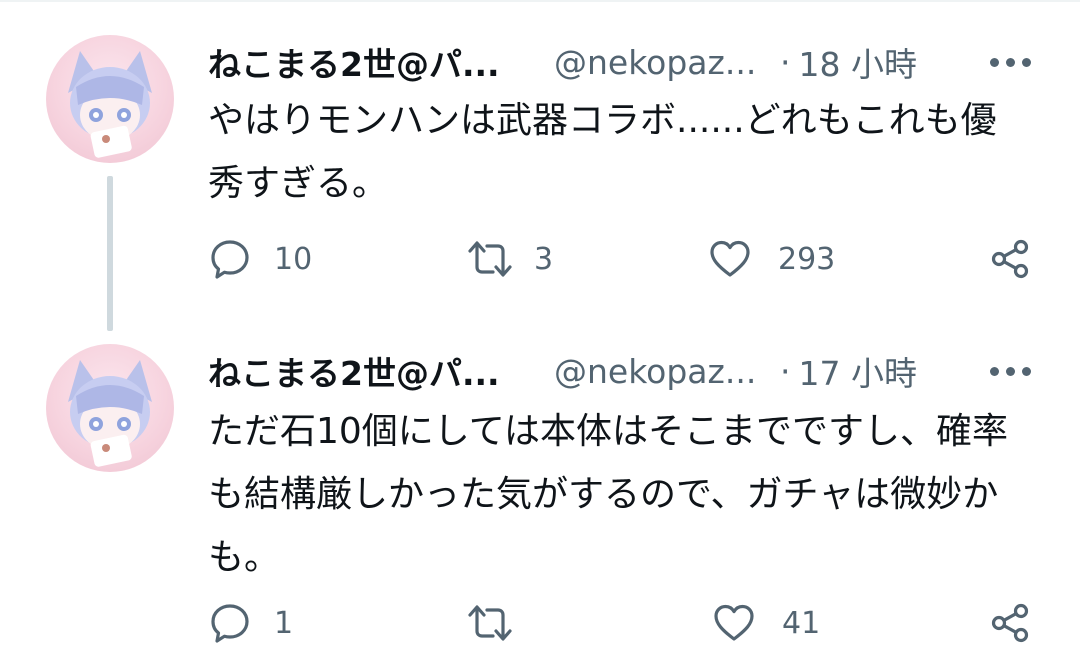 This screenshot has width=1080, height=667. Describe the element at coordinates (250, 623) in the screenshot. I see `reply-button: 1` at that location.